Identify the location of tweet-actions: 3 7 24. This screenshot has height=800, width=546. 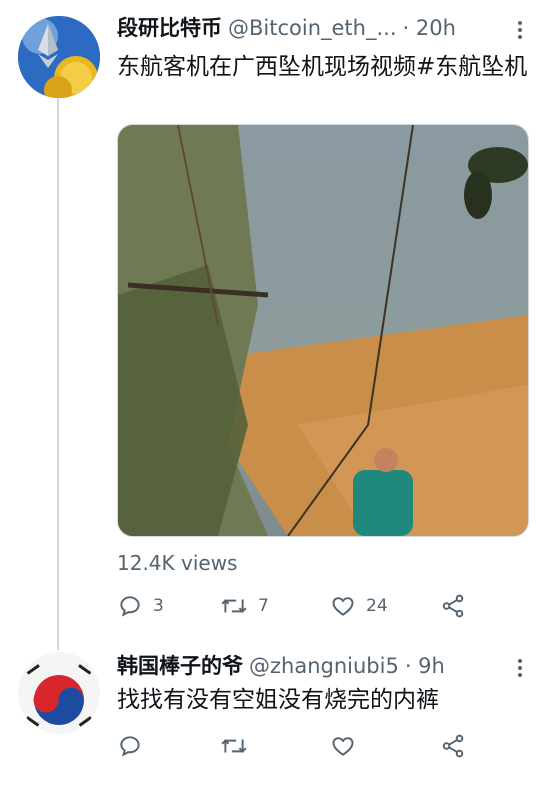
(291, 606).